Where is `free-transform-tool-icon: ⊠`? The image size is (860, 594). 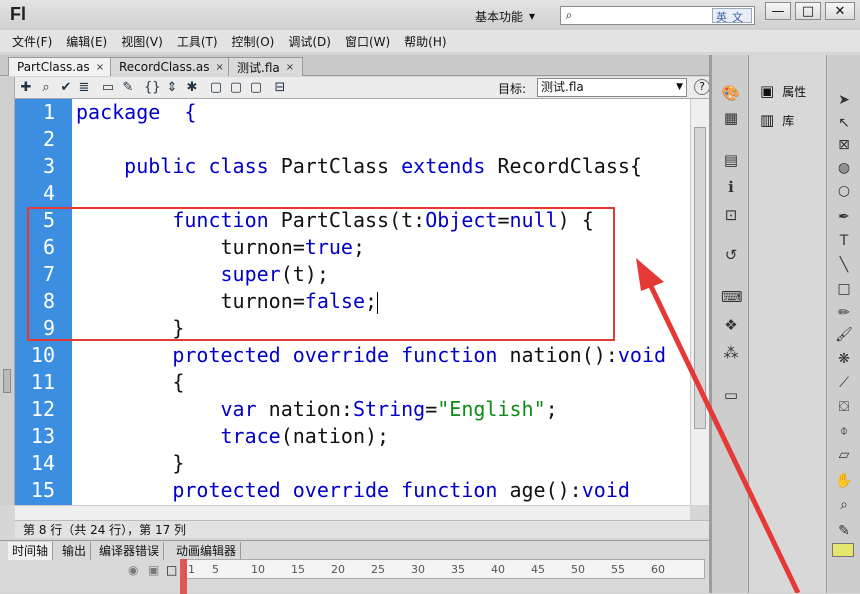 free-transform-tool-icon: ⊠ is located at coordinates (844, 145).